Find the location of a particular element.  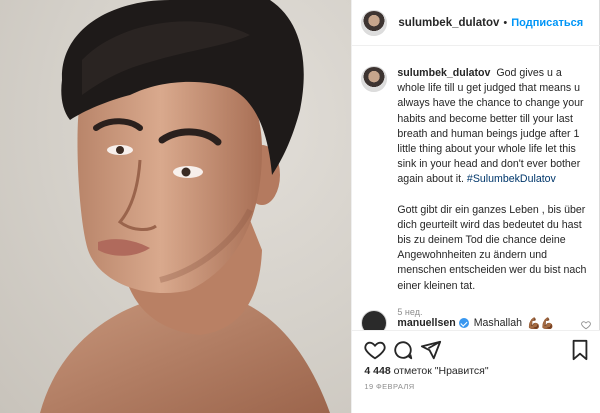

comment-emoji: 💪🏾💪🏾 is located at coordinates (541, 323).